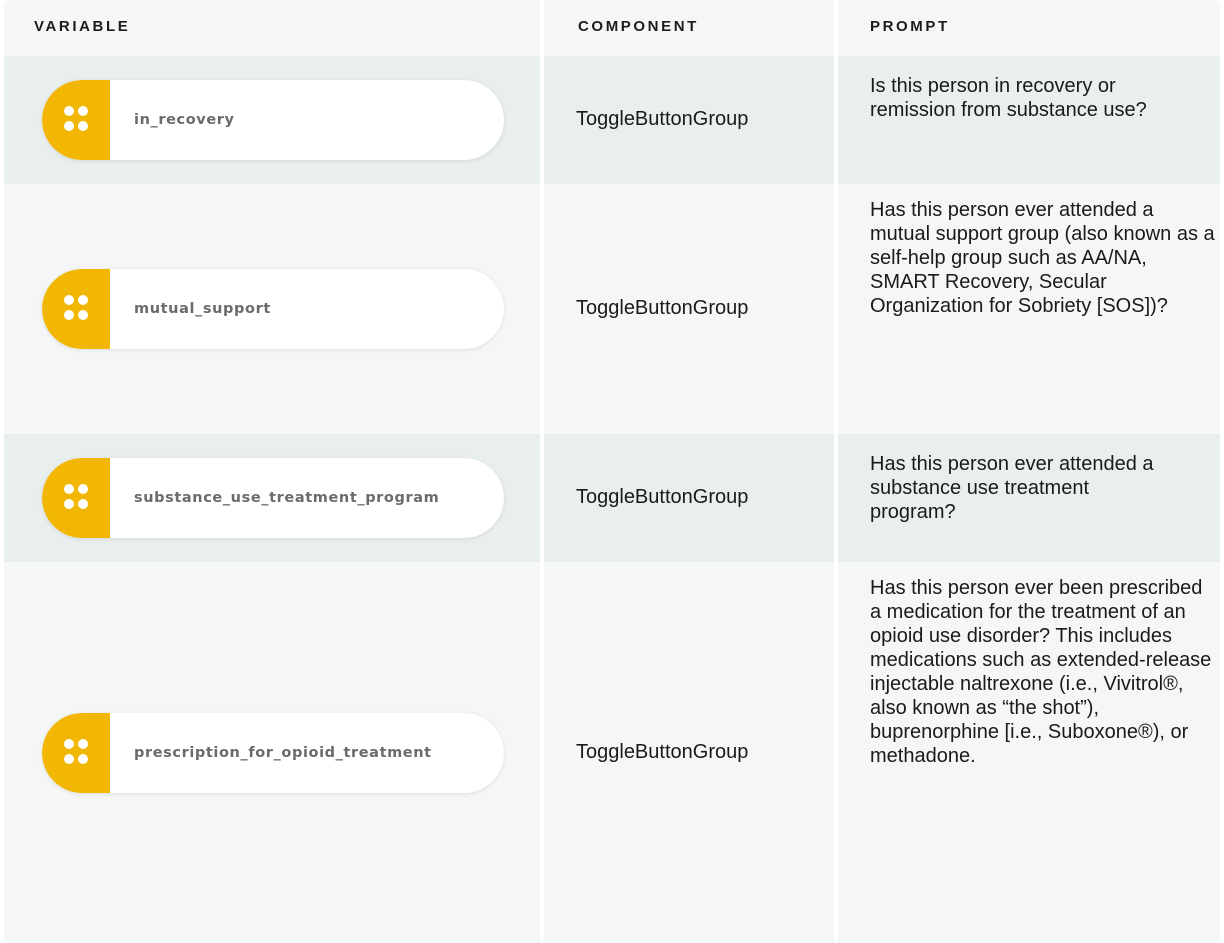 This screenshot has height=943, width=1224. What do you see at coordinates (283, 753) in the screenshot?
I see `variable-name: prescription_for_opioid_treatment` at bounding box center [283, 753].